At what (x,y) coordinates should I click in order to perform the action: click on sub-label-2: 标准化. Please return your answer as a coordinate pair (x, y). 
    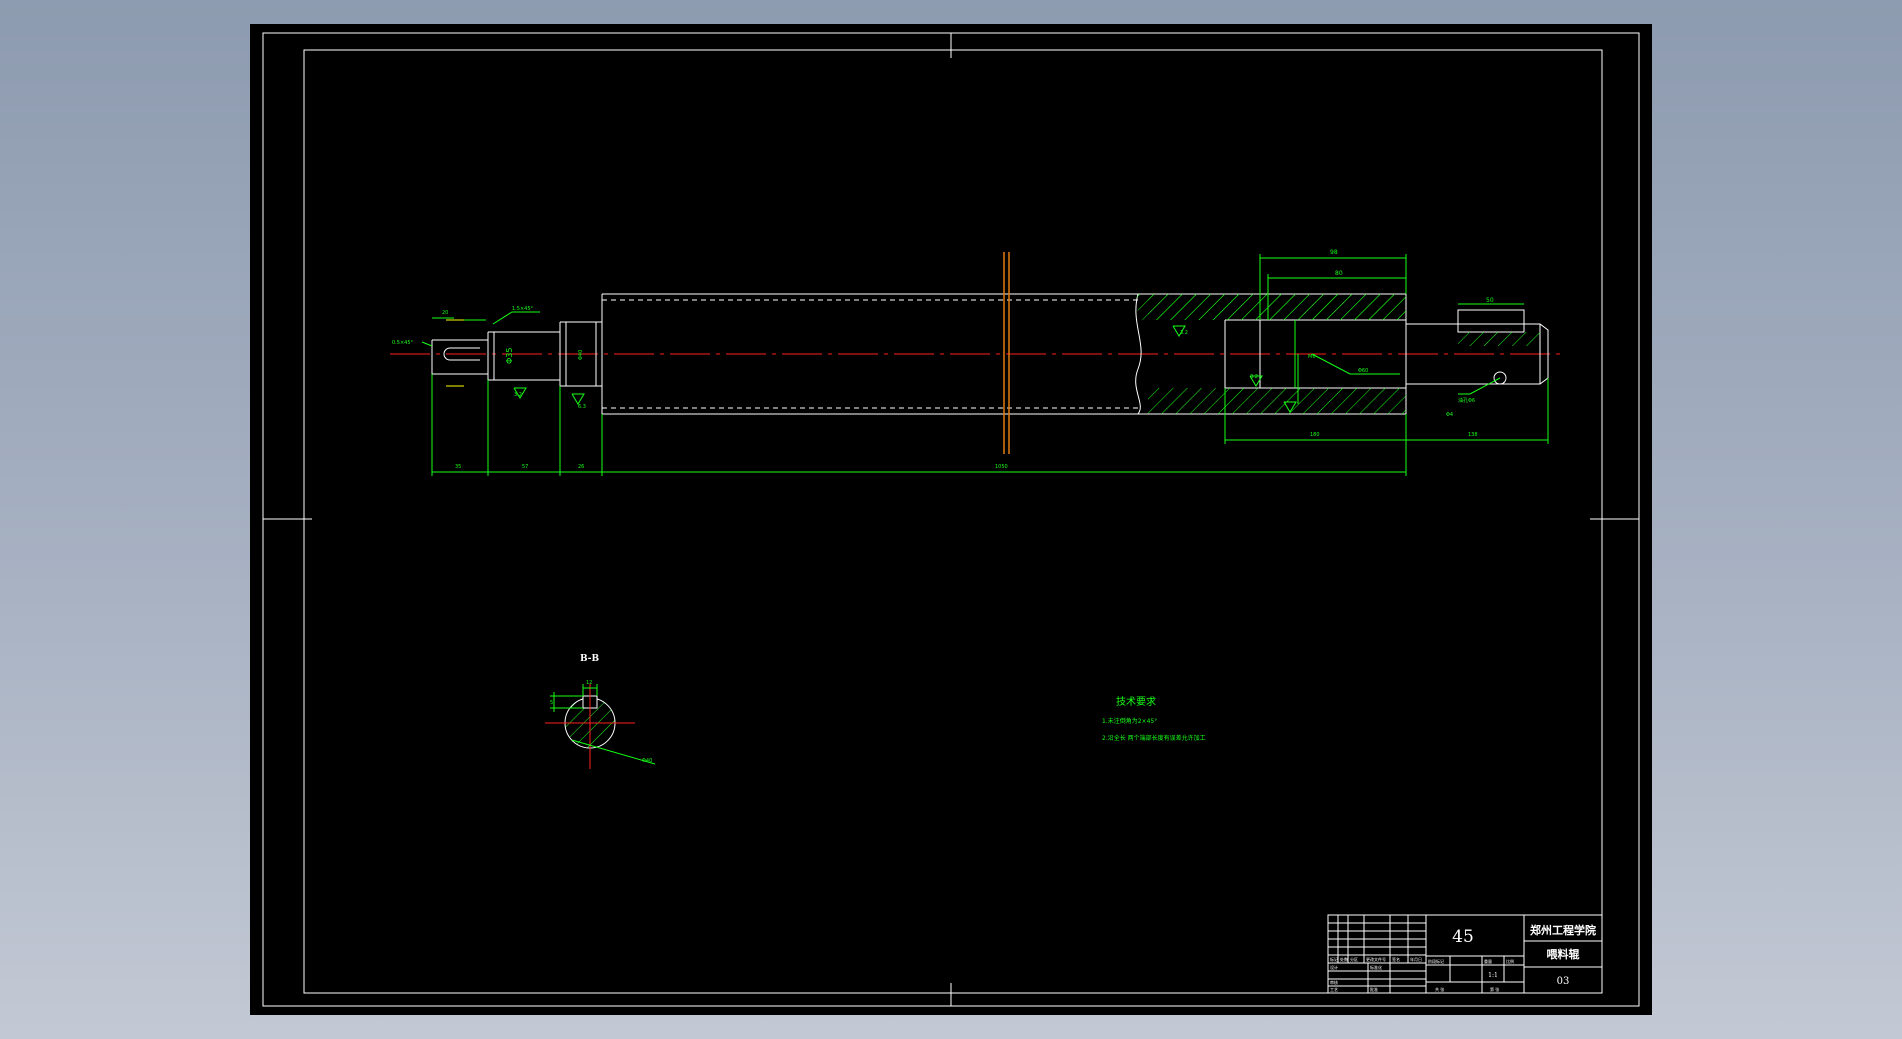
    Looking at the image, I should click on (1376, 967).